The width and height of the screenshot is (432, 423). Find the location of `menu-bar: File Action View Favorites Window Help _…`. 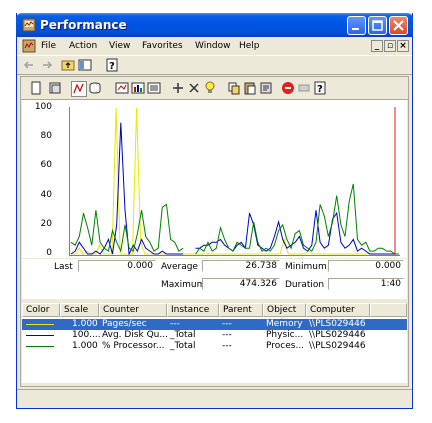

menu-bar: File Action View Favorites Window Help _… is located at coordinates (214, 46).